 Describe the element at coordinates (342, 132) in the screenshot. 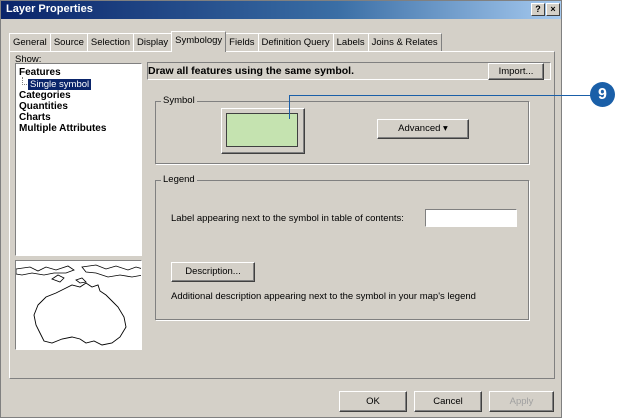

I see `symbol-group` at that location.